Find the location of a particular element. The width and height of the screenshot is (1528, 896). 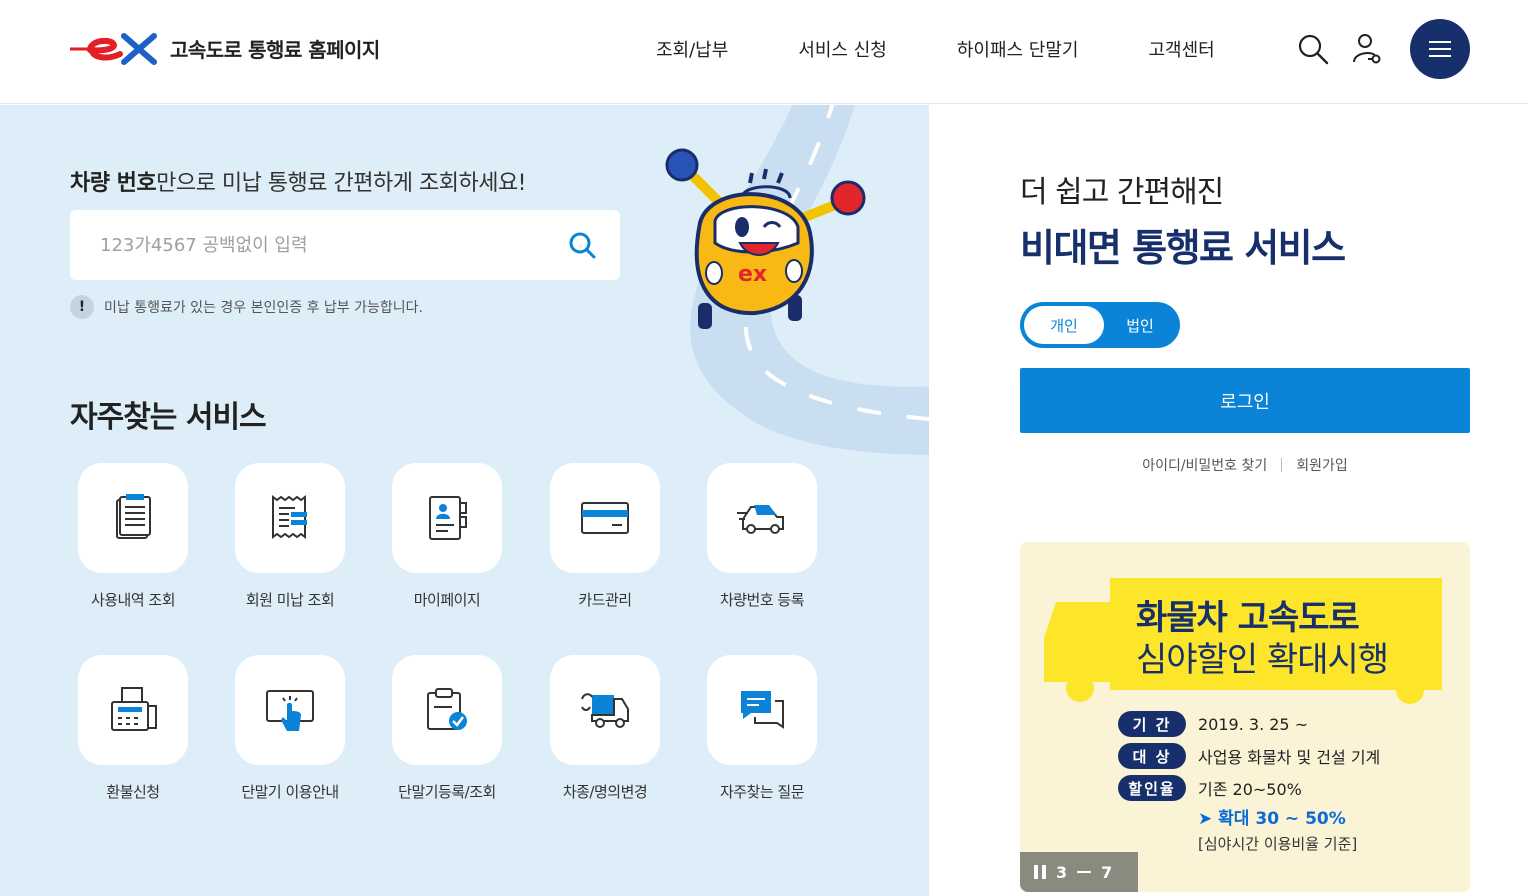

service-label: 자주찾는 질문 is located at coordinates (762, 792).